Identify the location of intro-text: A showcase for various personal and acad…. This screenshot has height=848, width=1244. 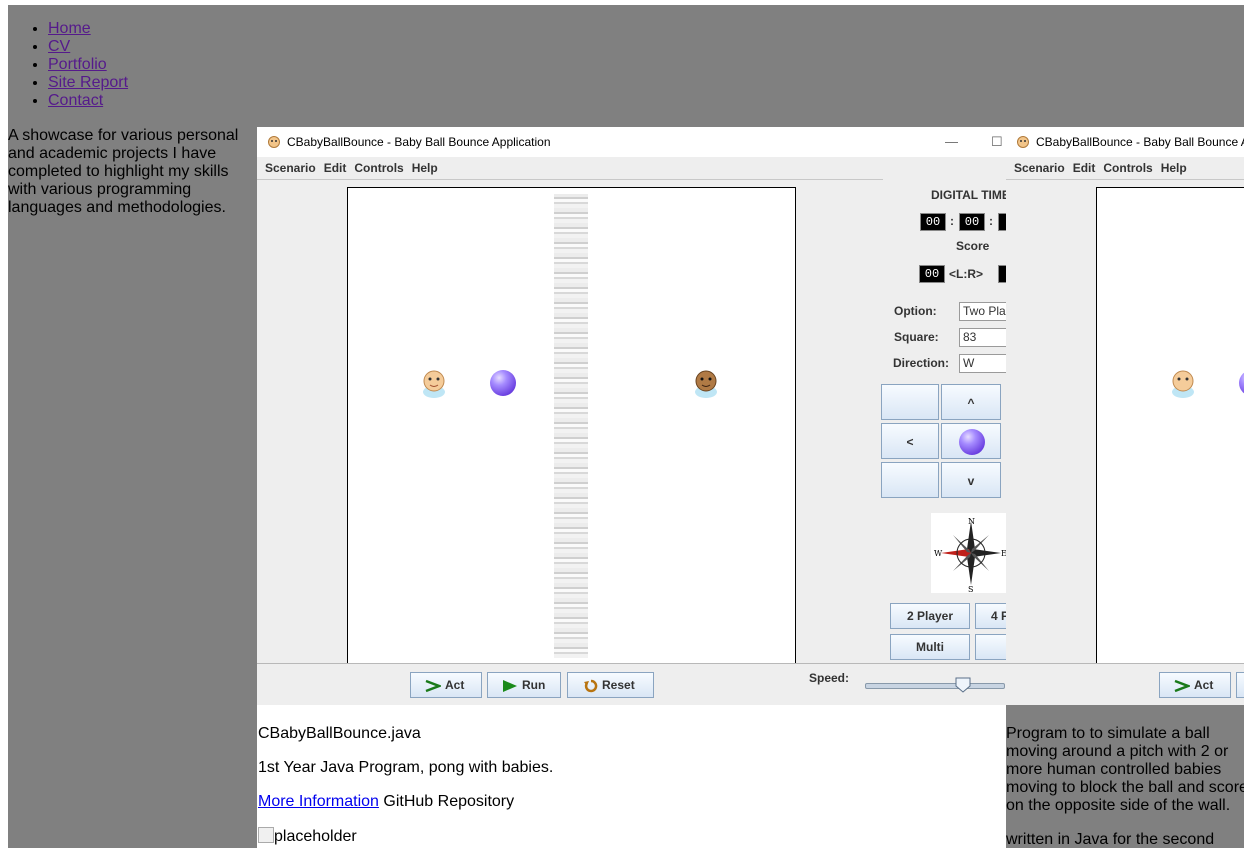
(123, 171).